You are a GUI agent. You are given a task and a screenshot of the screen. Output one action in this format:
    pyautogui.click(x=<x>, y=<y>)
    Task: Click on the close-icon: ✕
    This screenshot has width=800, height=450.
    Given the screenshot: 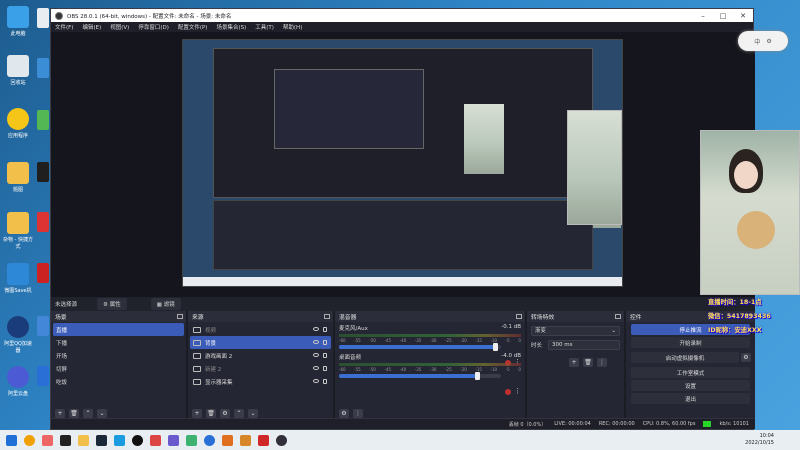 What is the action you would take?
    pyautogui.click(x=743, y=16)
    